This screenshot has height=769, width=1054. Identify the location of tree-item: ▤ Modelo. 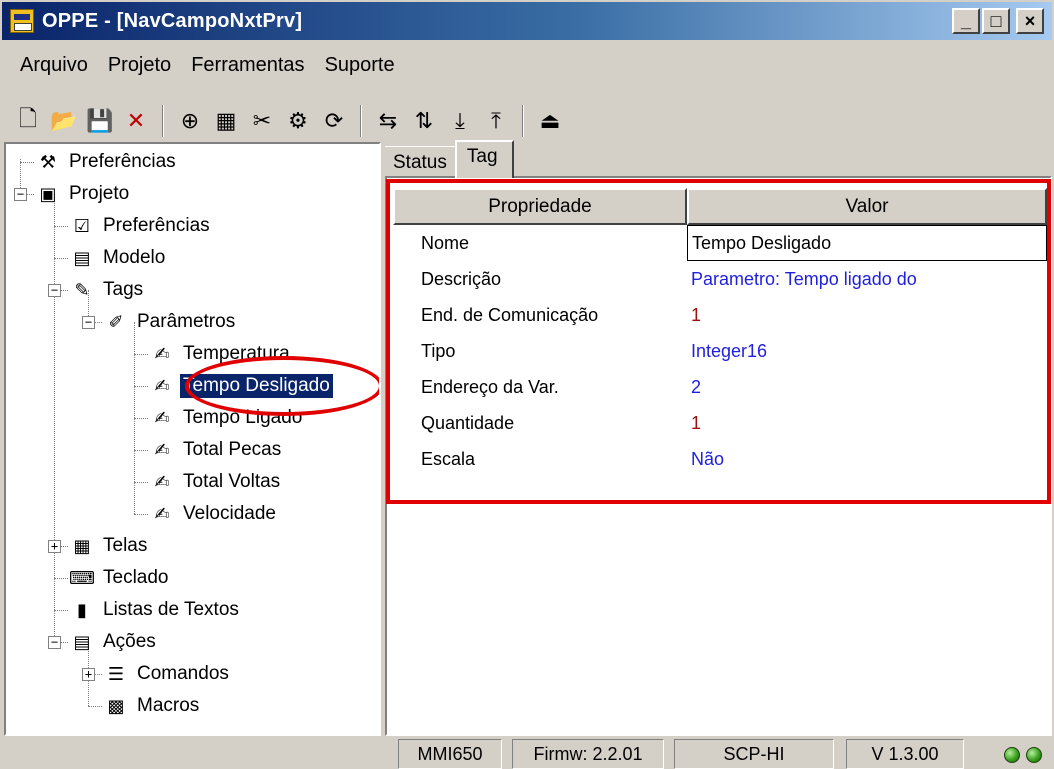
(119, 258).